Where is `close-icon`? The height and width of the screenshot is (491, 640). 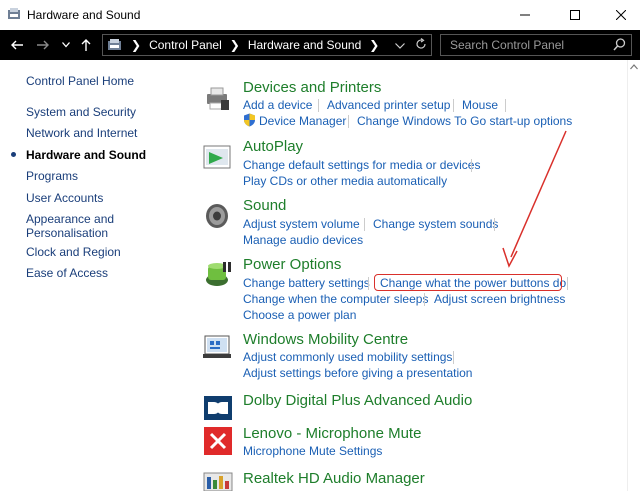 close-icon is located at coordinates (621, 15).